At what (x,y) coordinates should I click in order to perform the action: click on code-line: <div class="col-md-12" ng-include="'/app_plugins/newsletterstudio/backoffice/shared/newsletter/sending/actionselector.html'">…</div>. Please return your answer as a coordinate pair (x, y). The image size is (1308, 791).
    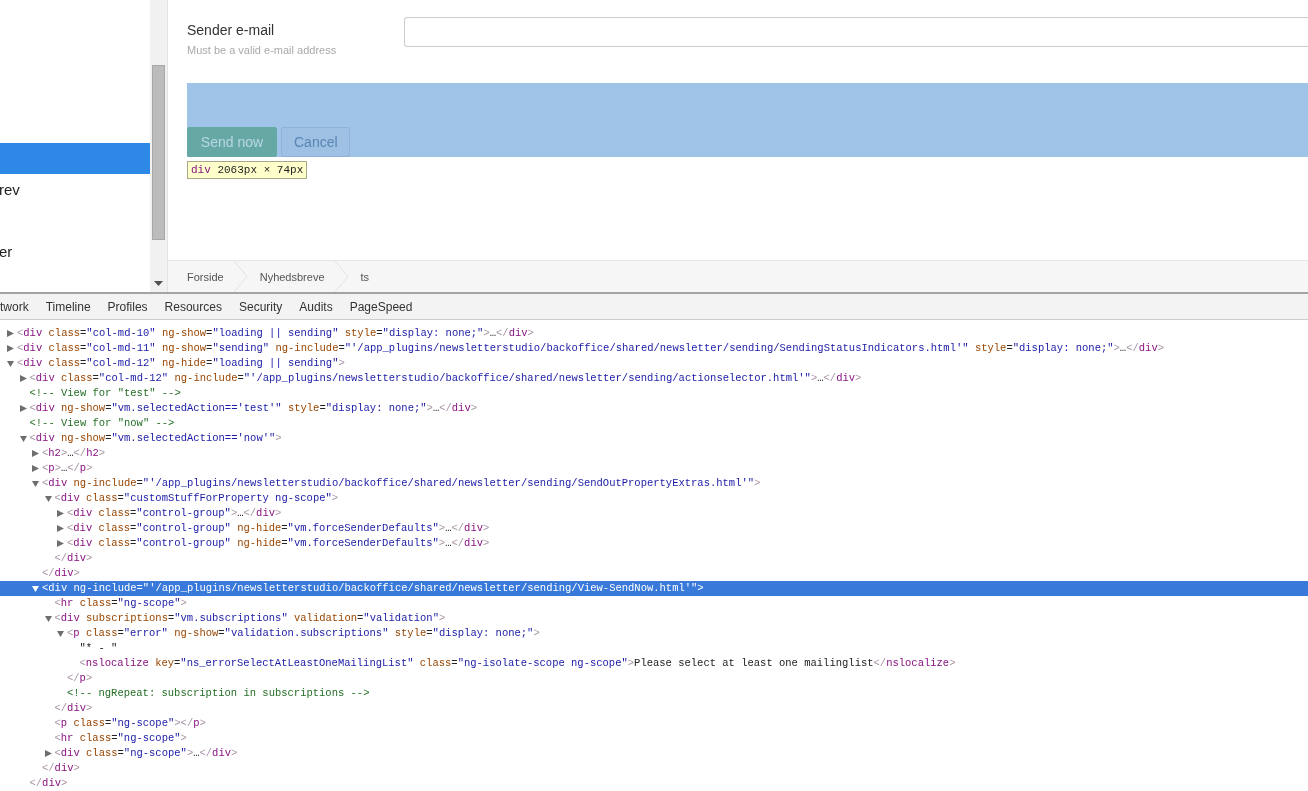
    Looking at the image, I should click on (445, 378).